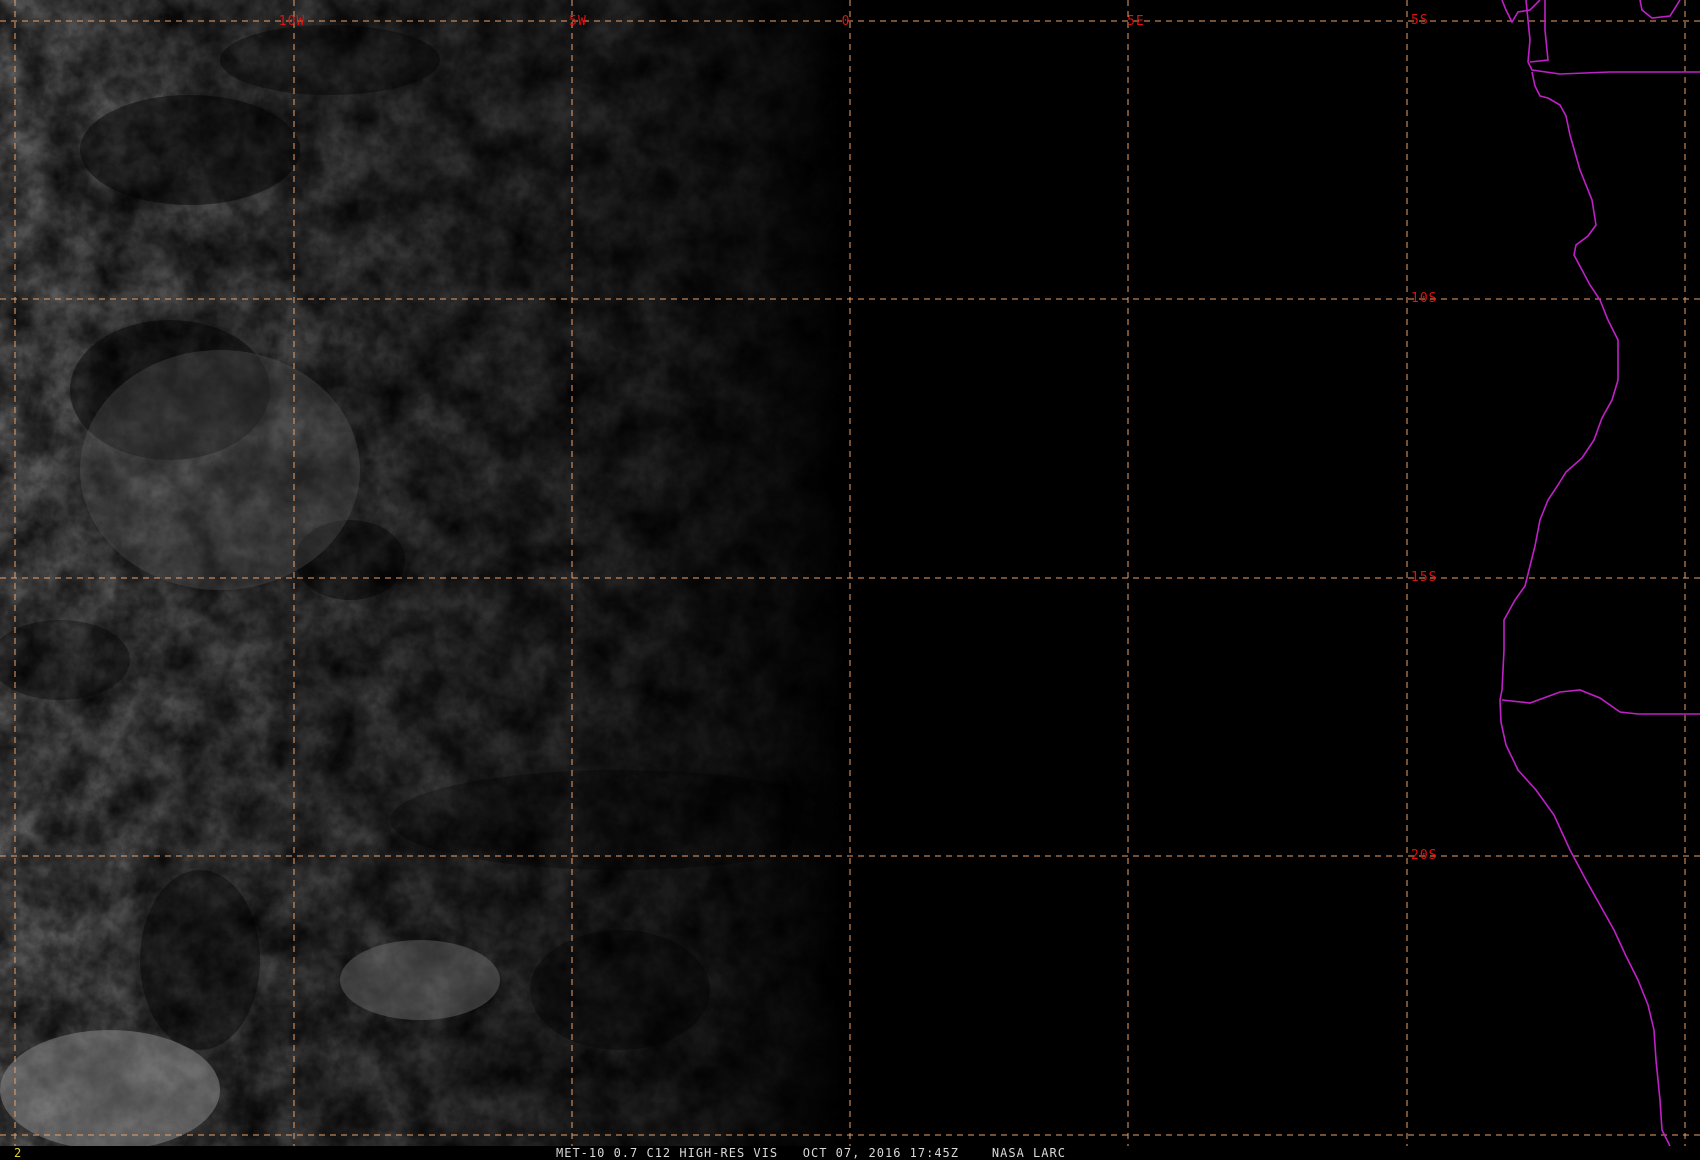  I want to click on enclave-border-east, so click(1660, 9).